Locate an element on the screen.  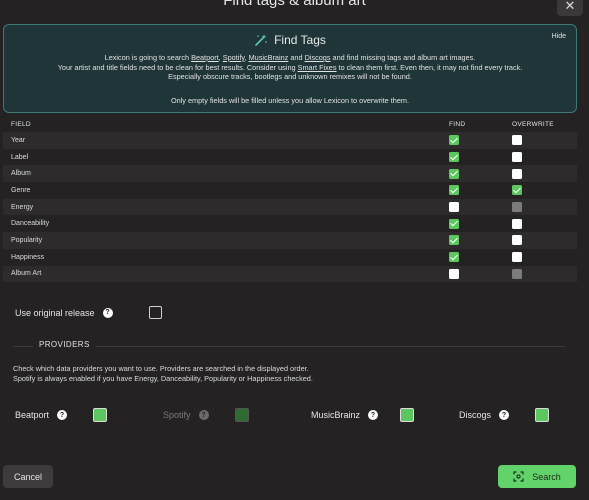
discogs-link: Discogs is located at coordinates (318, 57).